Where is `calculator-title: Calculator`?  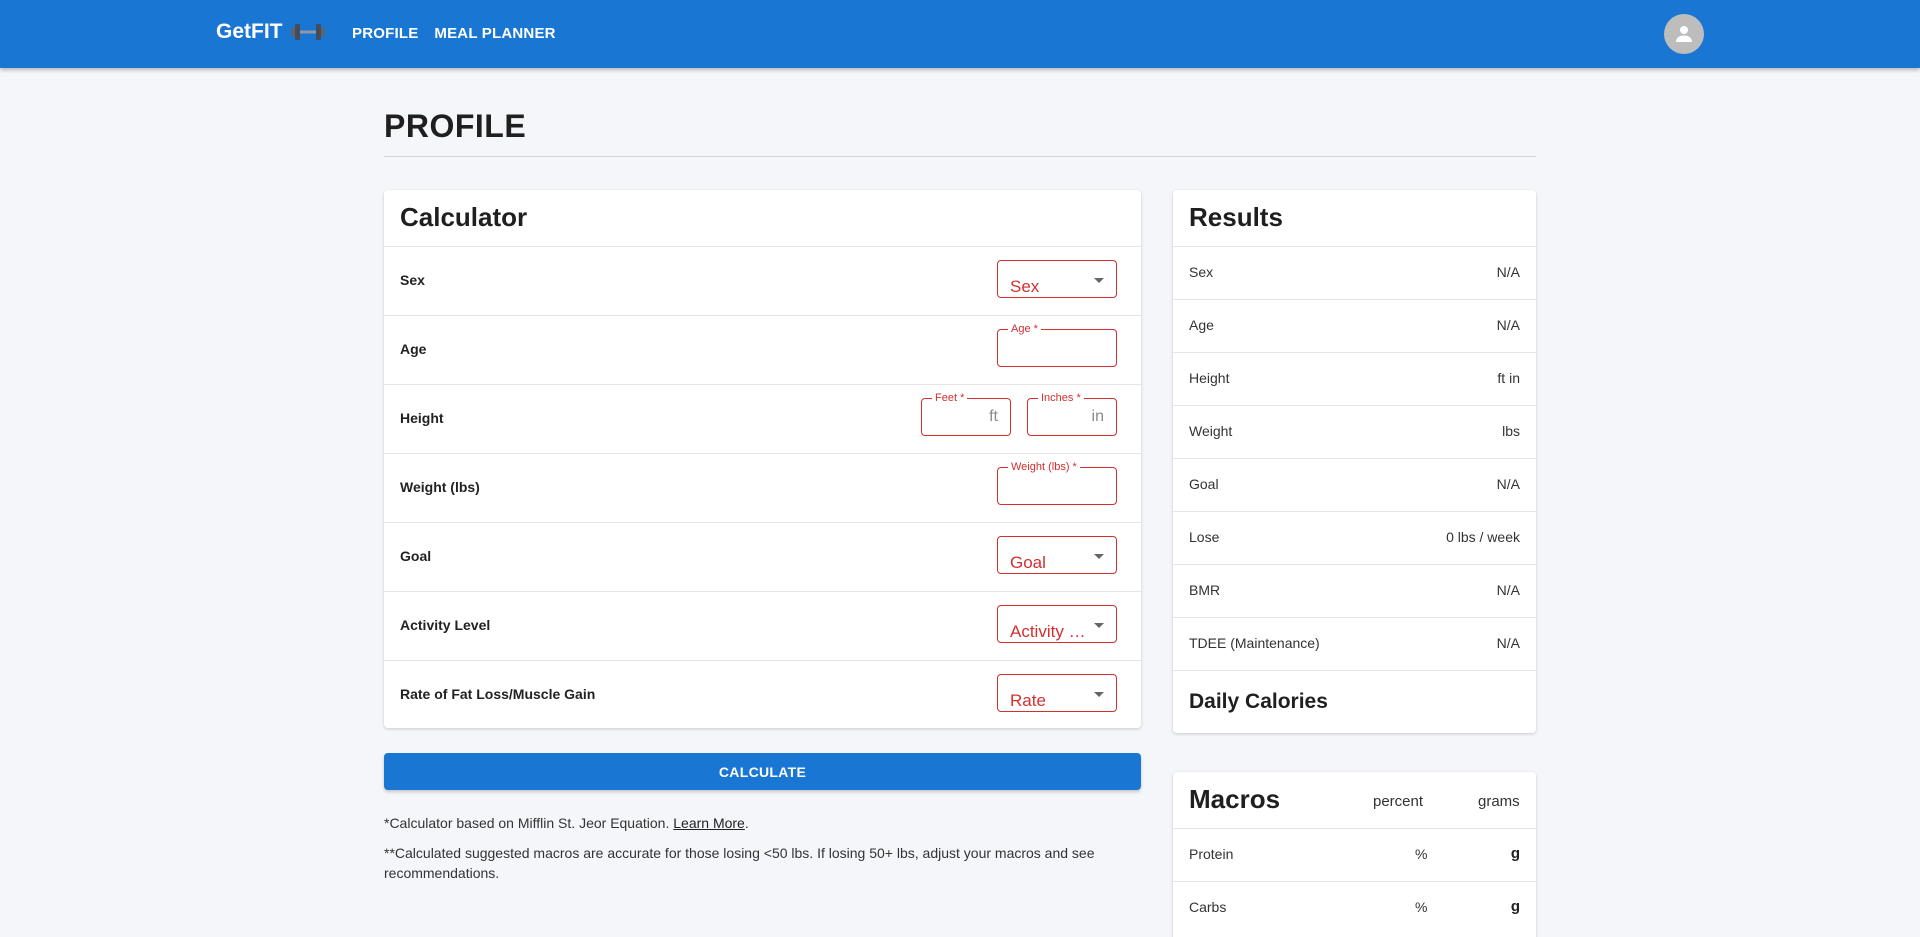
calculator-title: Calculator is located at coordinates (464, 217).